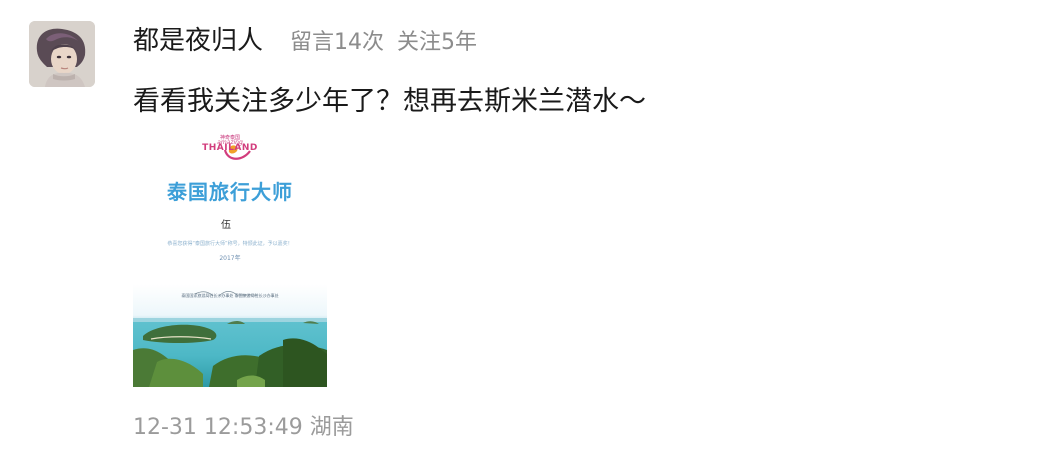  I want to click on certificate-brand-thailand: THAILAND, so click(230, 148).